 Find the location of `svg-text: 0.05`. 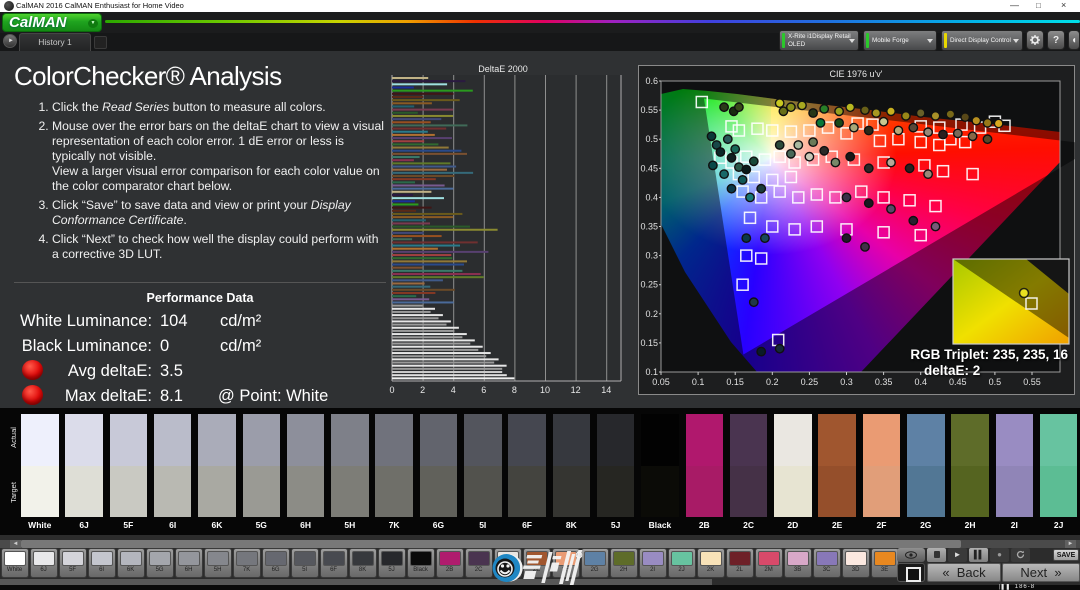

svg-text: 0.05 is located at coordinates (661, 382).